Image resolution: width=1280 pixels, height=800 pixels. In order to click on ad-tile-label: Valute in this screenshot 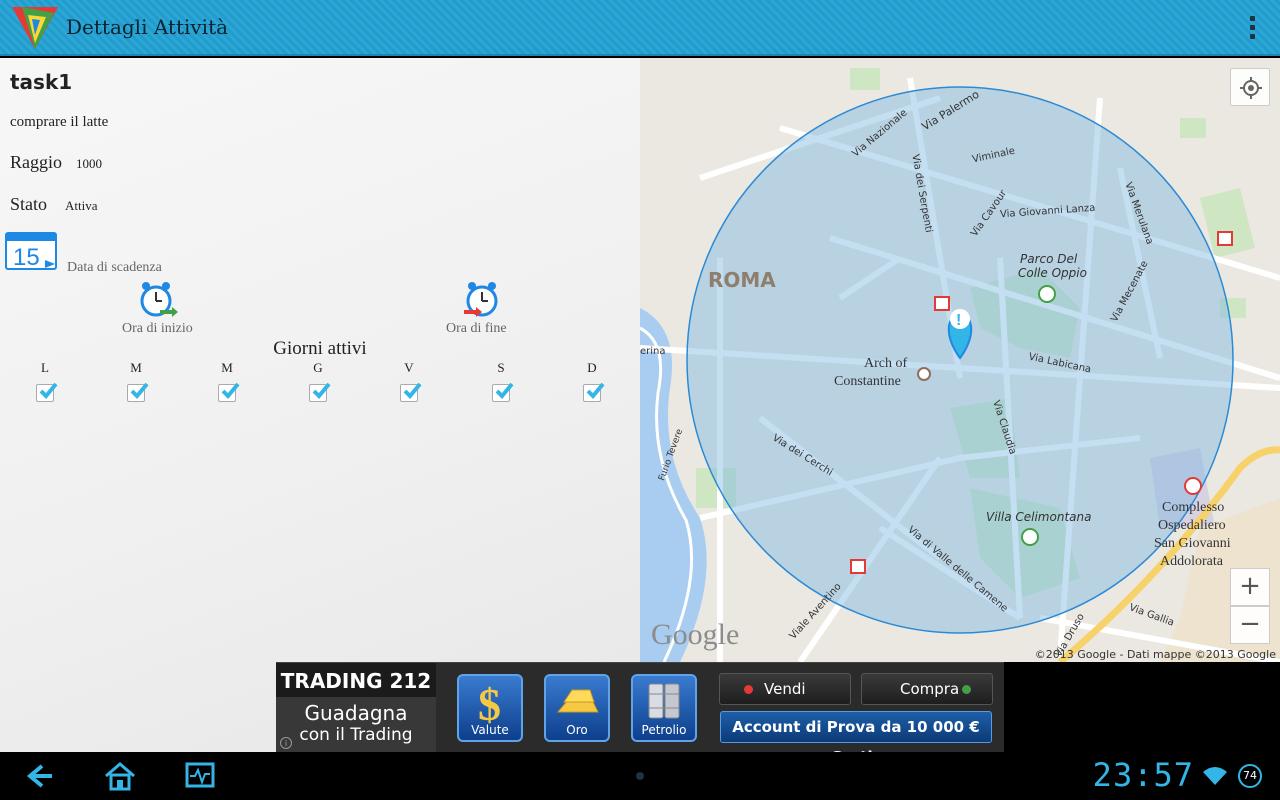, I will do `click(490, 730)`.